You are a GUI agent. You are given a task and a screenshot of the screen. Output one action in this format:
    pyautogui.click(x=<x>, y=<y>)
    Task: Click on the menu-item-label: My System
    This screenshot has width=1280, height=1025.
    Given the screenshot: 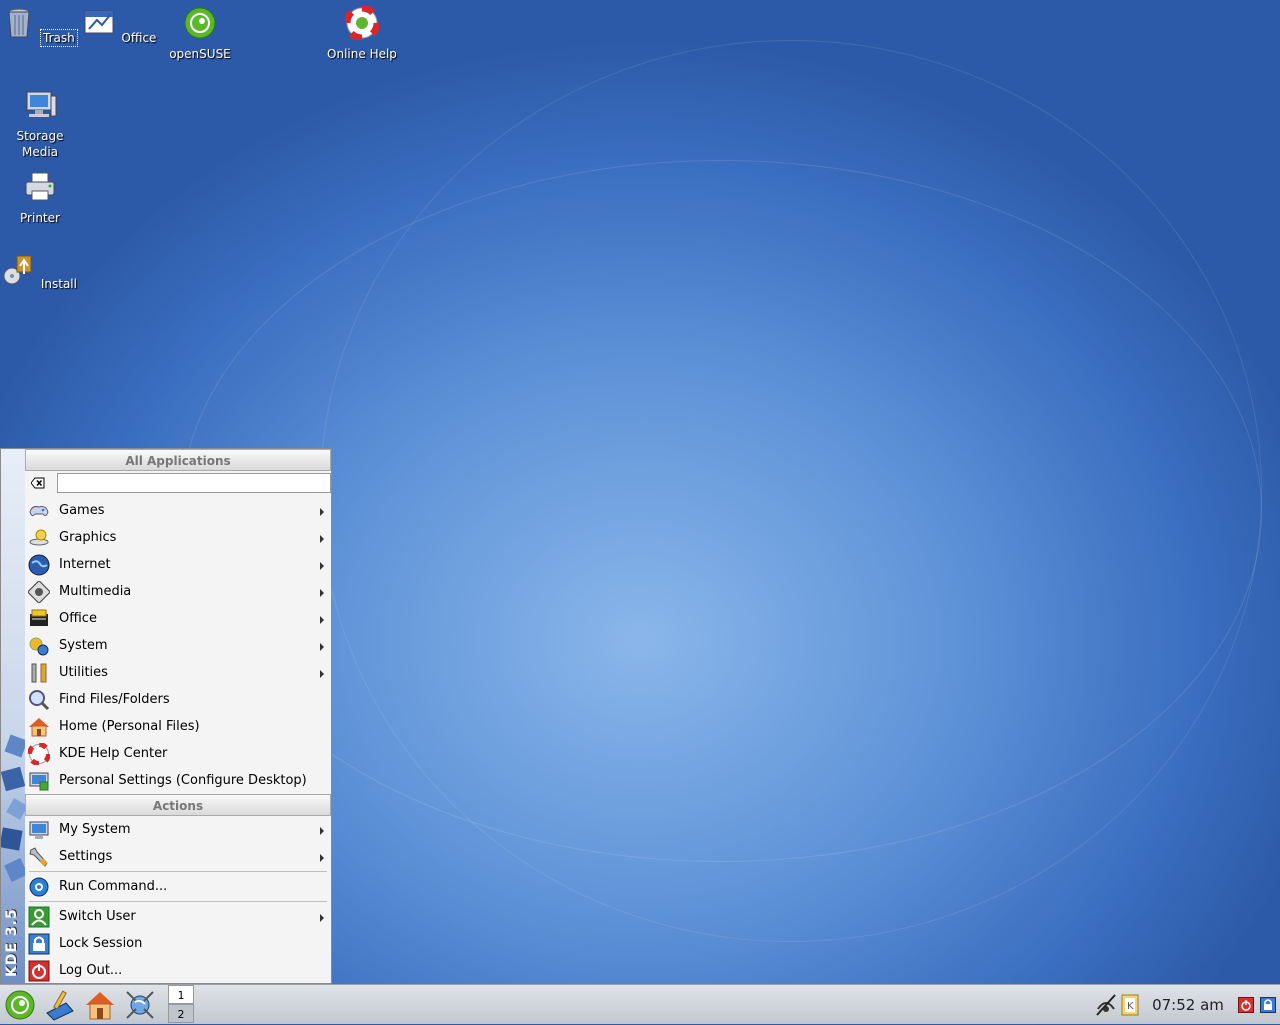 What is the action you would take?
    pyautogui.click(x=95, y=829)
    